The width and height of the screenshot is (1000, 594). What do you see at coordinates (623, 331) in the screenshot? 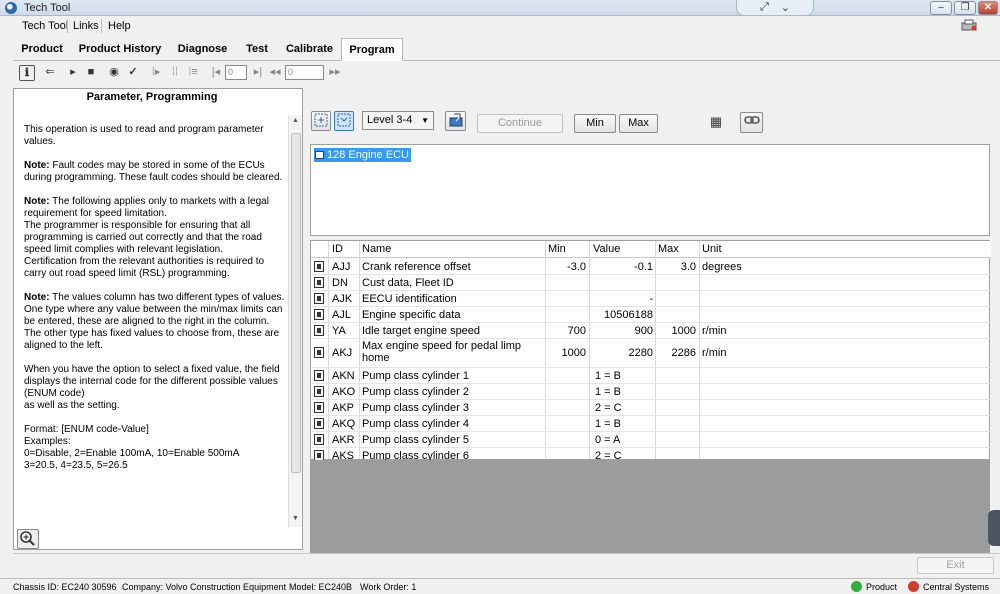
I see `cell-value: 900` at bounding box center [623, 331].